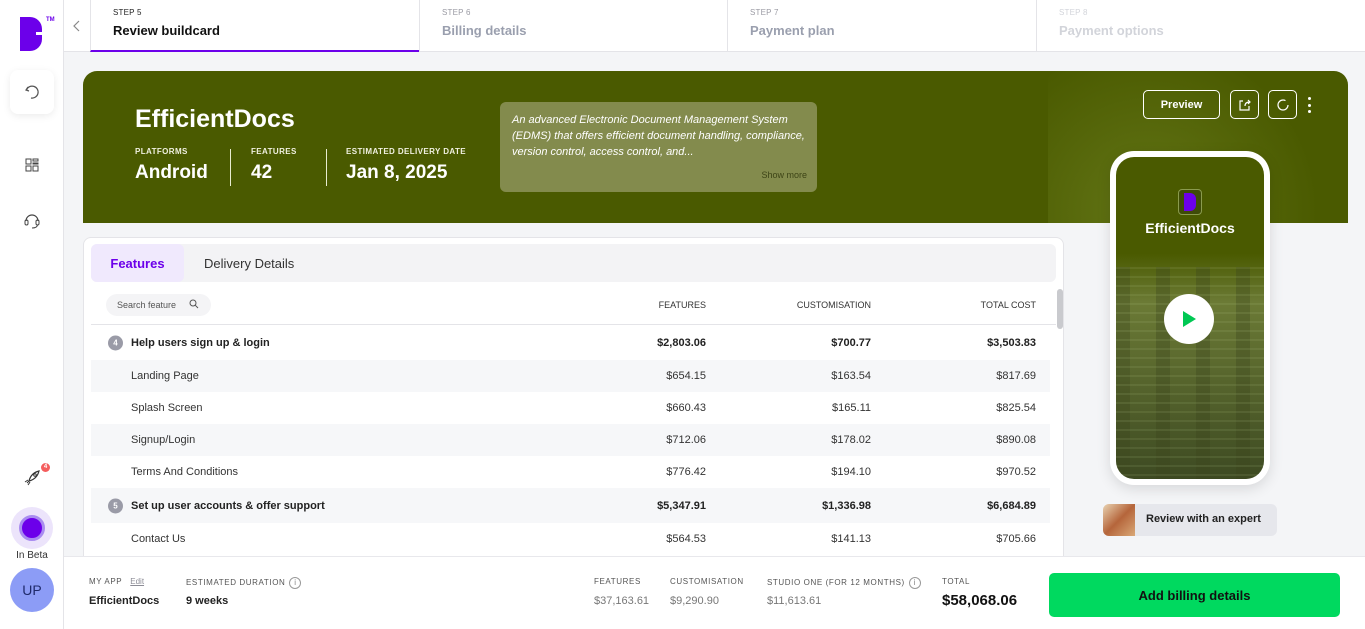 The image size is (1365, 629). What do you see at coordinates (194, 304) in the screenshot?
I see `search-icon` at bounding box center [194, 304].